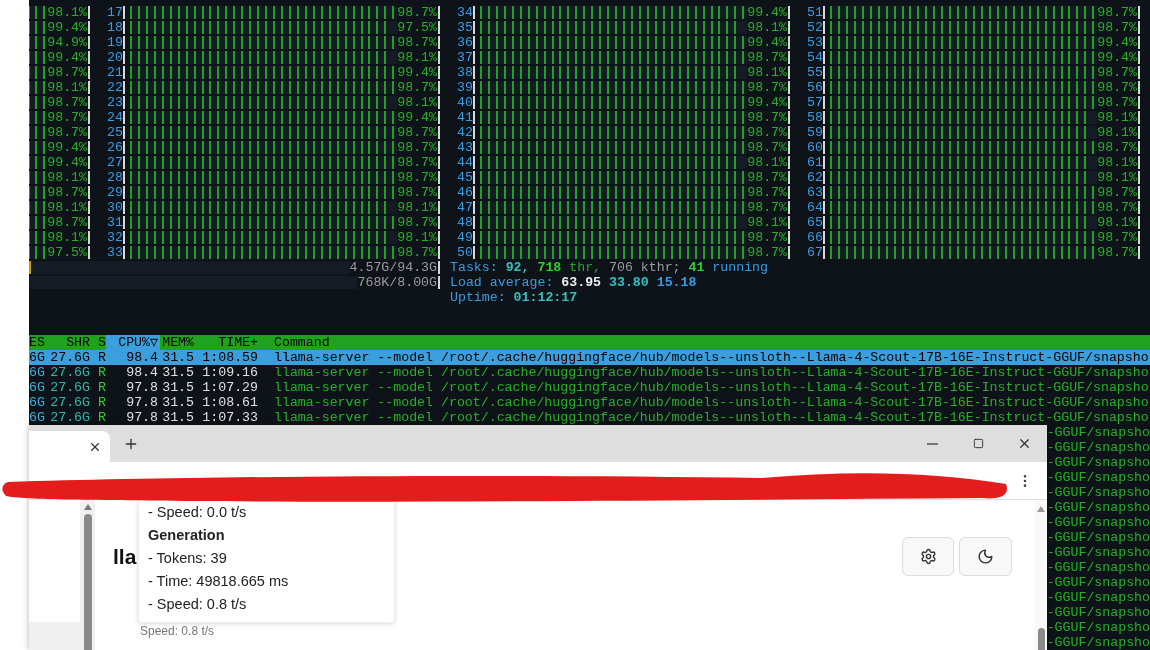 This screenshot has height=650, width=1150. I want to click on moon-icon, so click(985, 556).